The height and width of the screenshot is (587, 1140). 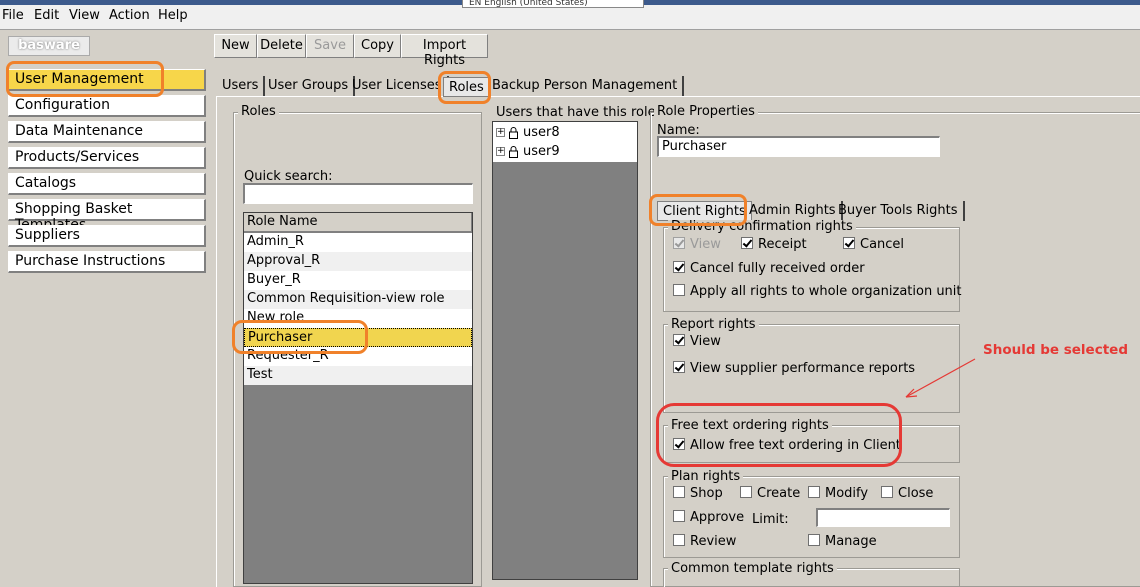 I want to click on highlight-purchaser-row, so click(x=300, y=337).